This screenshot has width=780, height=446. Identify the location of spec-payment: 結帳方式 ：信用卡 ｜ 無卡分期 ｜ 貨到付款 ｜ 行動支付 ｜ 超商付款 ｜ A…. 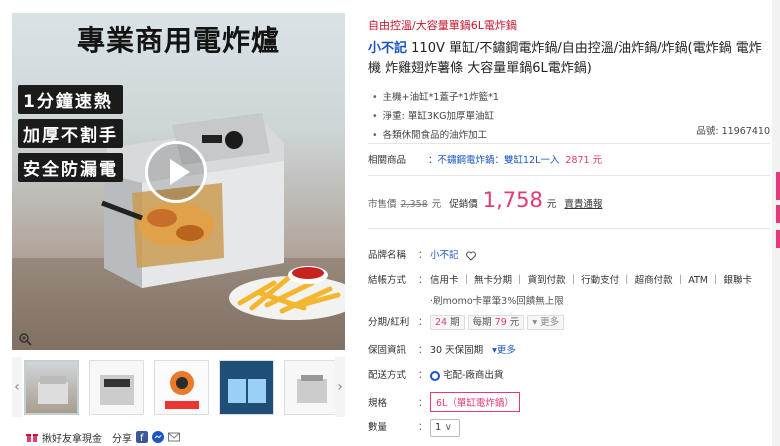
(560, 279).